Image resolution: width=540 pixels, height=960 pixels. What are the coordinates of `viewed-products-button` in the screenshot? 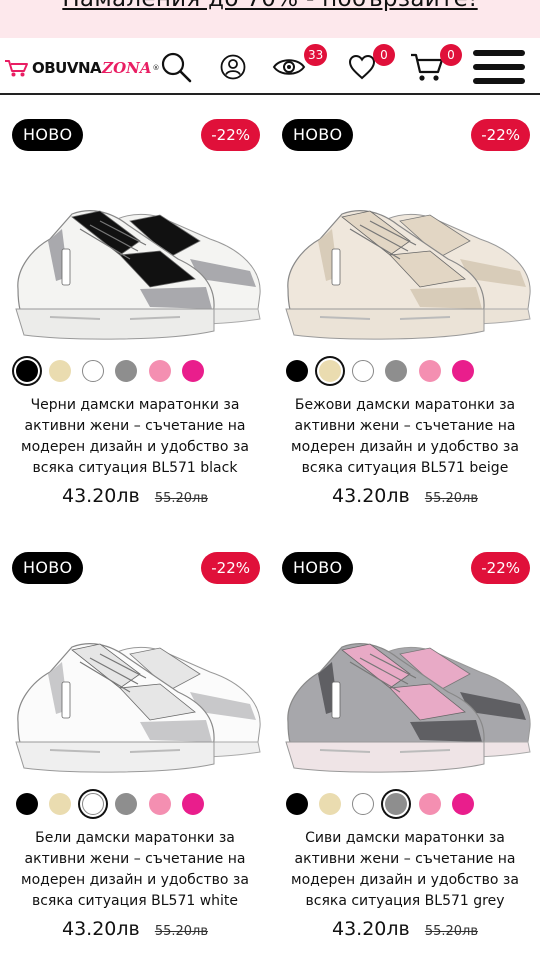 It's located at (289, 66).